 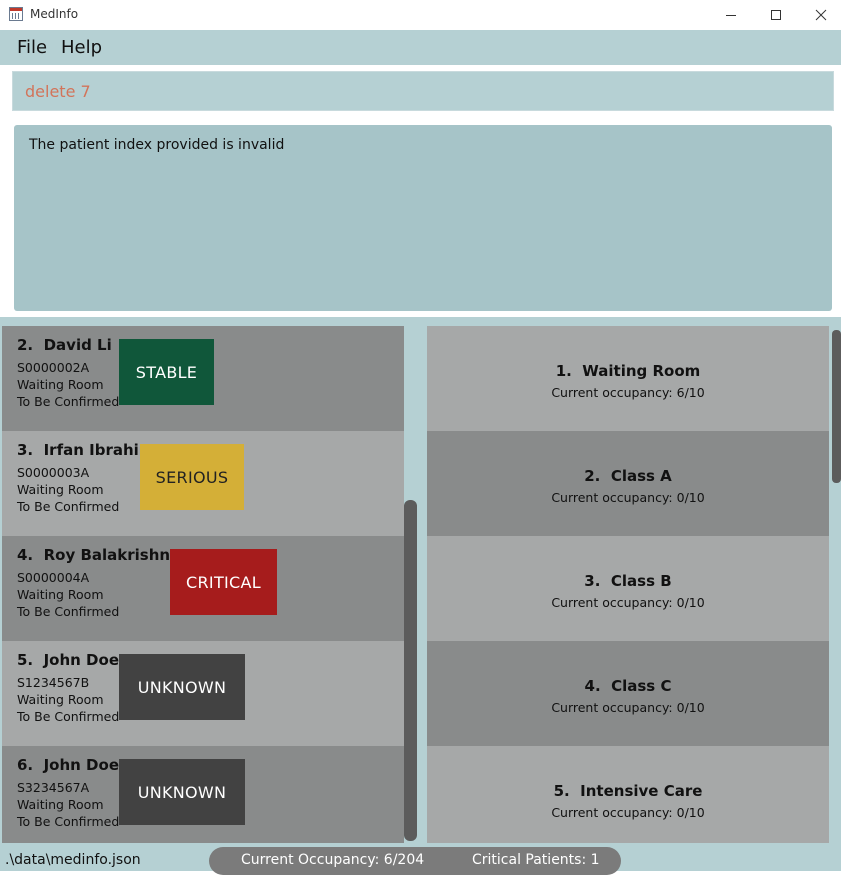 What do you see at coordinates (628, 581) in the screenshot?
I see `ward-name: 3. Class B` at bounding box center [628, 581].